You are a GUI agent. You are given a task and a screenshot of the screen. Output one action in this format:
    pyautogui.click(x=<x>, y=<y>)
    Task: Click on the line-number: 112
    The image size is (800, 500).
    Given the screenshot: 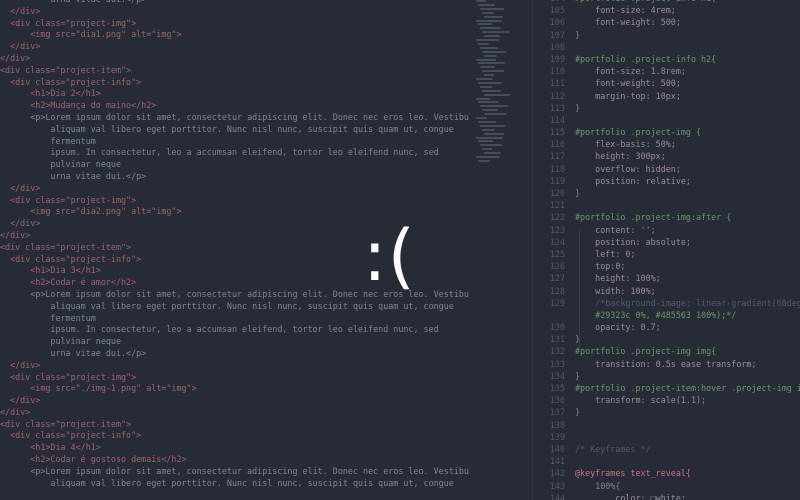 What is the action you would take?
    pyautogui.click(x=557, y=95)
    